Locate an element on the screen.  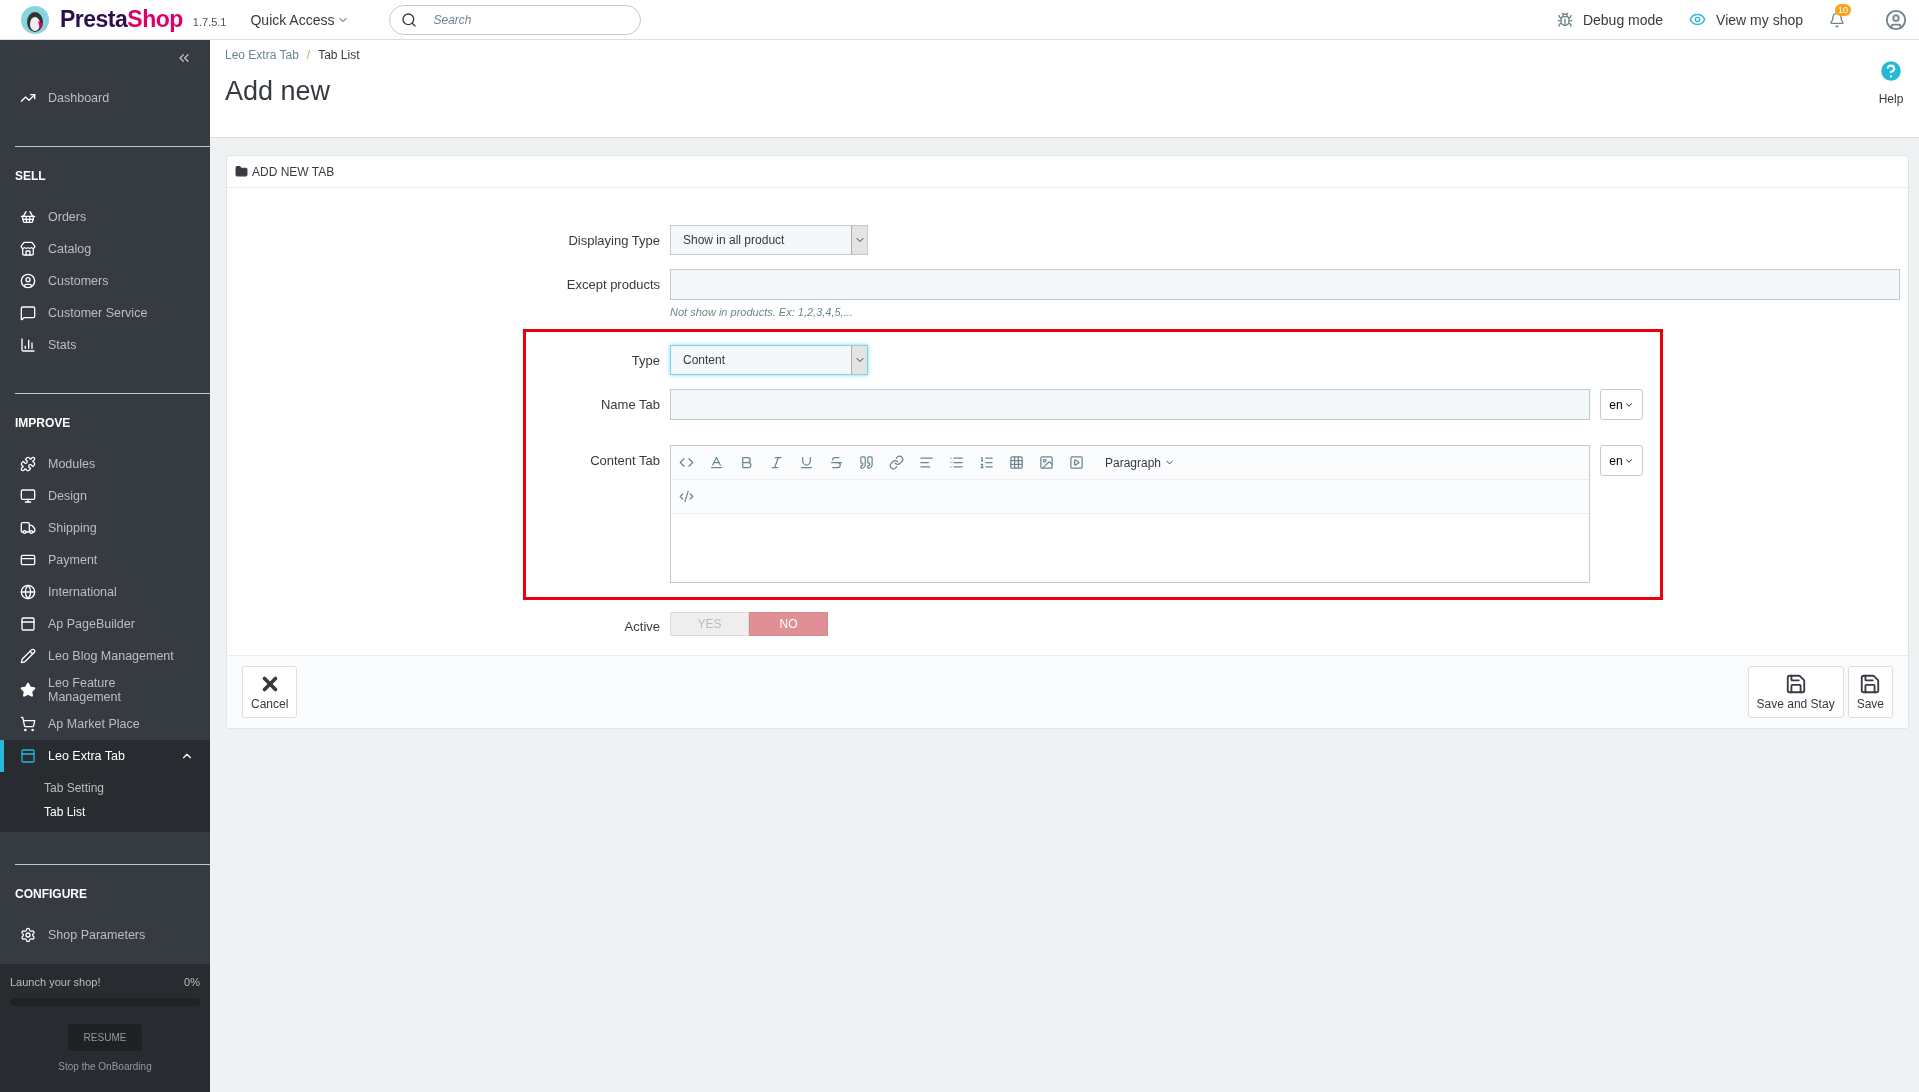
submenu-item: Tab List is located at coordinates (105, 812).